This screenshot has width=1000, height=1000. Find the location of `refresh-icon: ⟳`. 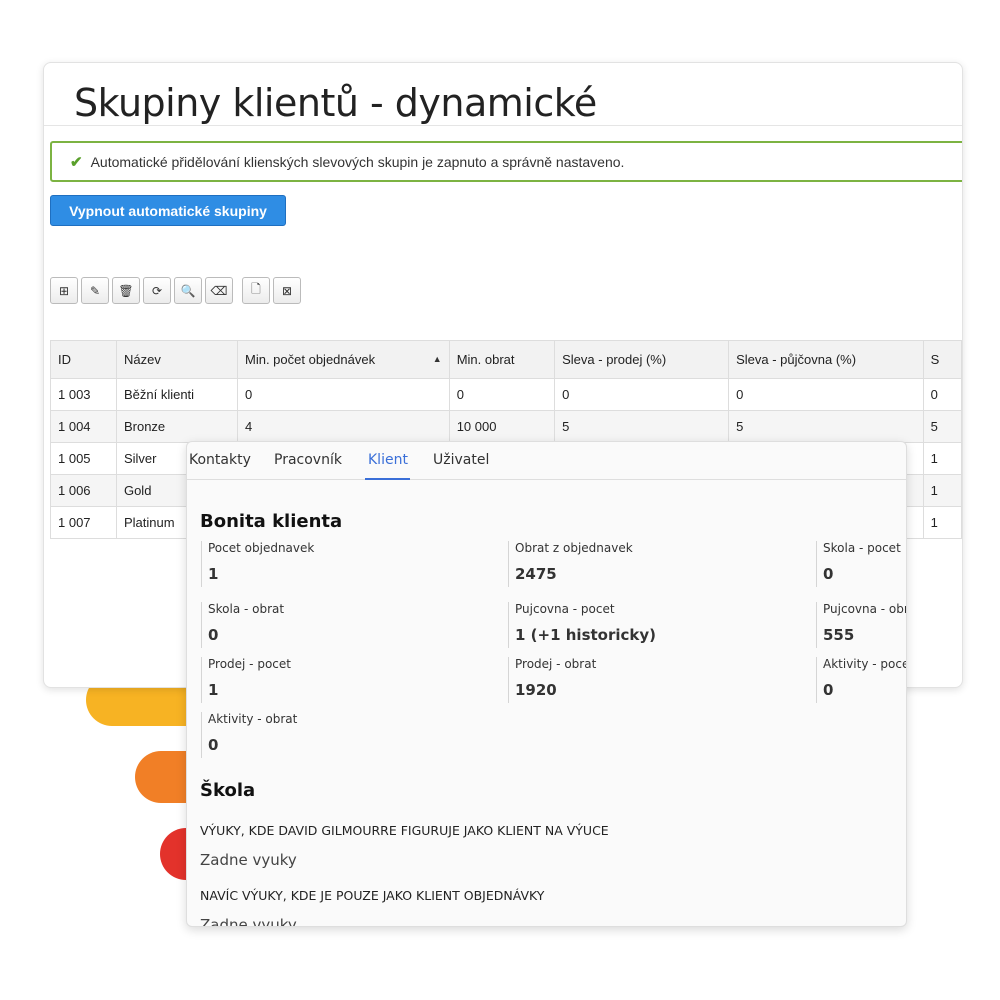

refresh-icon: ⟳ is located at coordinates (157, 290).